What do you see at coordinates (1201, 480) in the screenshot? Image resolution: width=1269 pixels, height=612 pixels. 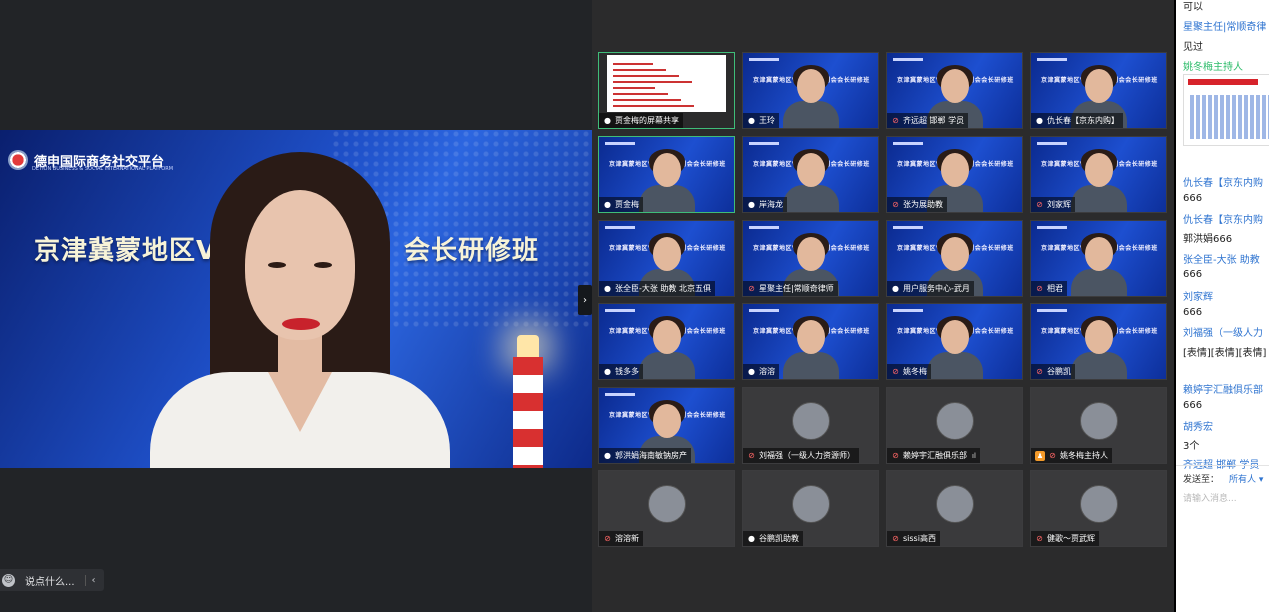 I see `send-to-label: 发送至：` at bounding box center [1201, 480].